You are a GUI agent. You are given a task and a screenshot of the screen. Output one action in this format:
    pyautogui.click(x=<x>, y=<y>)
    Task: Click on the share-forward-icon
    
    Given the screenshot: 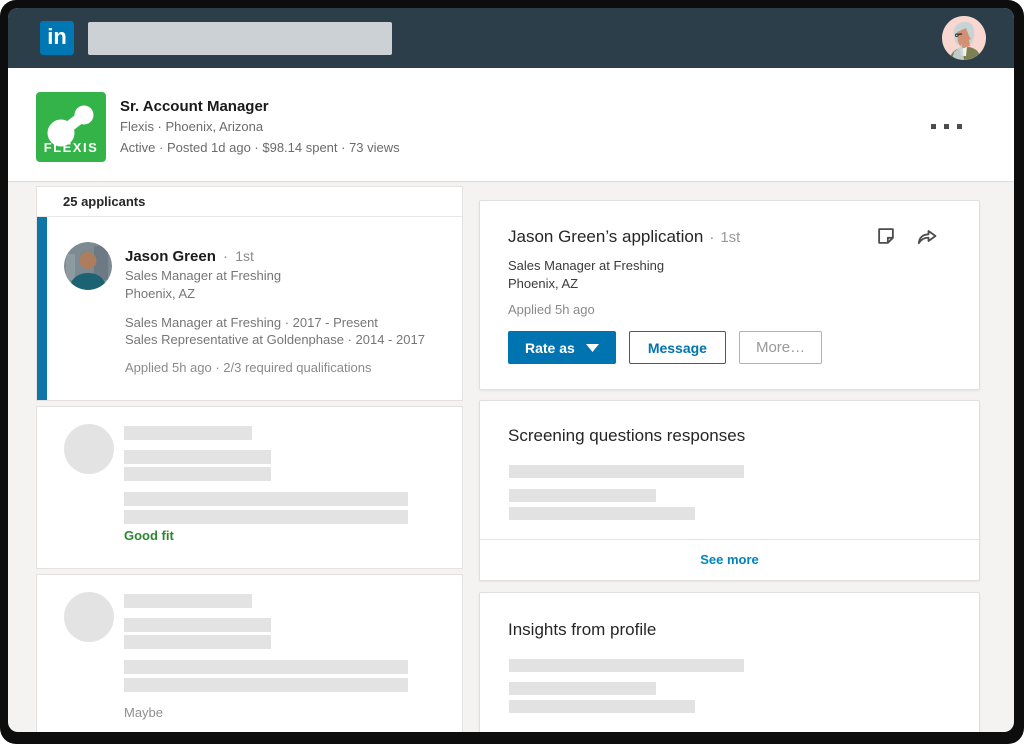 What is the action you would take?
    pyautogui.click(x=927, y=237)
    